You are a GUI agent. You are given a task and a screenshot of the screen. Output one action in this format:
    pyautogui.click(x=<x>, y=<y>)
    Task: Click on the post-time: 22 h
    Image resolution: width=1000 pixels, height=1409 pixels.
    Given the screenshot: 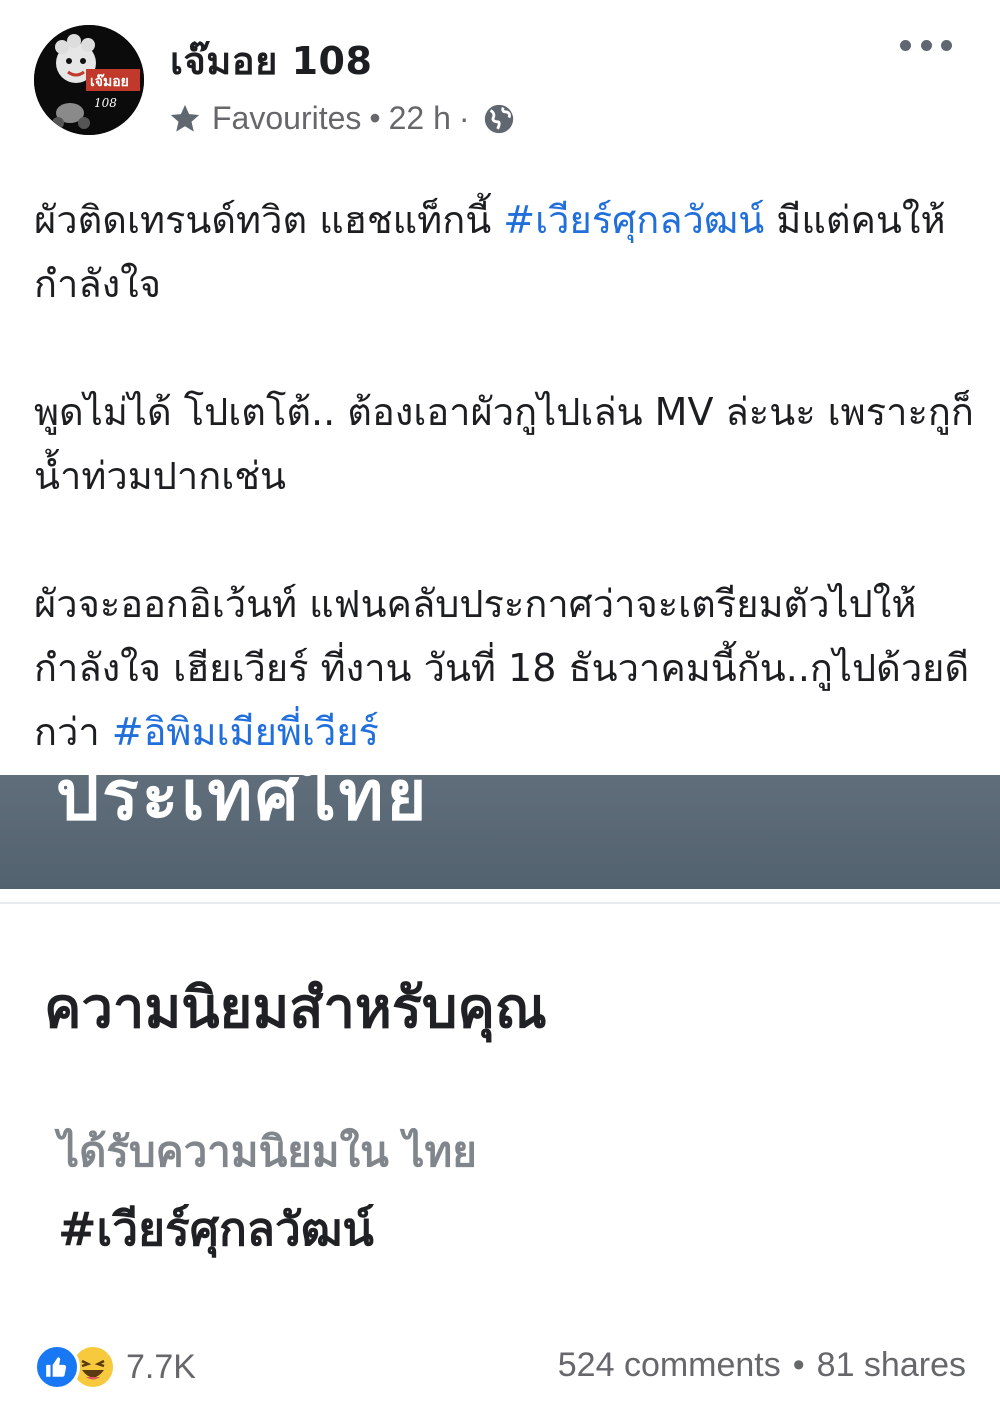 What is the action you would take?
    pyautogui.click(x=420, y=118)
    